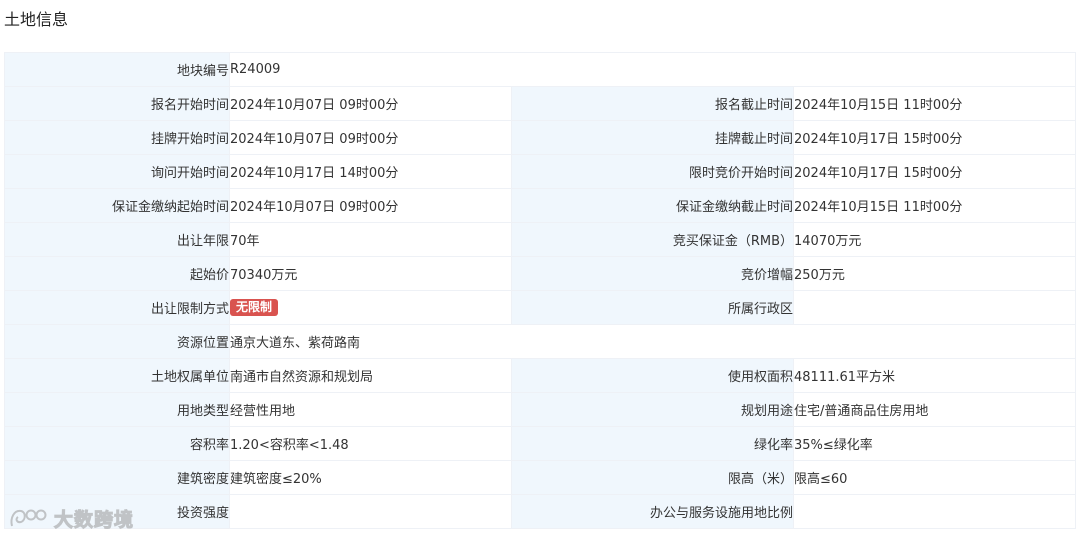 This screenshot has height=537, width=1080. What do you see at coordinates (117, 69) in the screenshot?
I see `parcel-no-label: 地块编号` at bounding box center [117, 69].